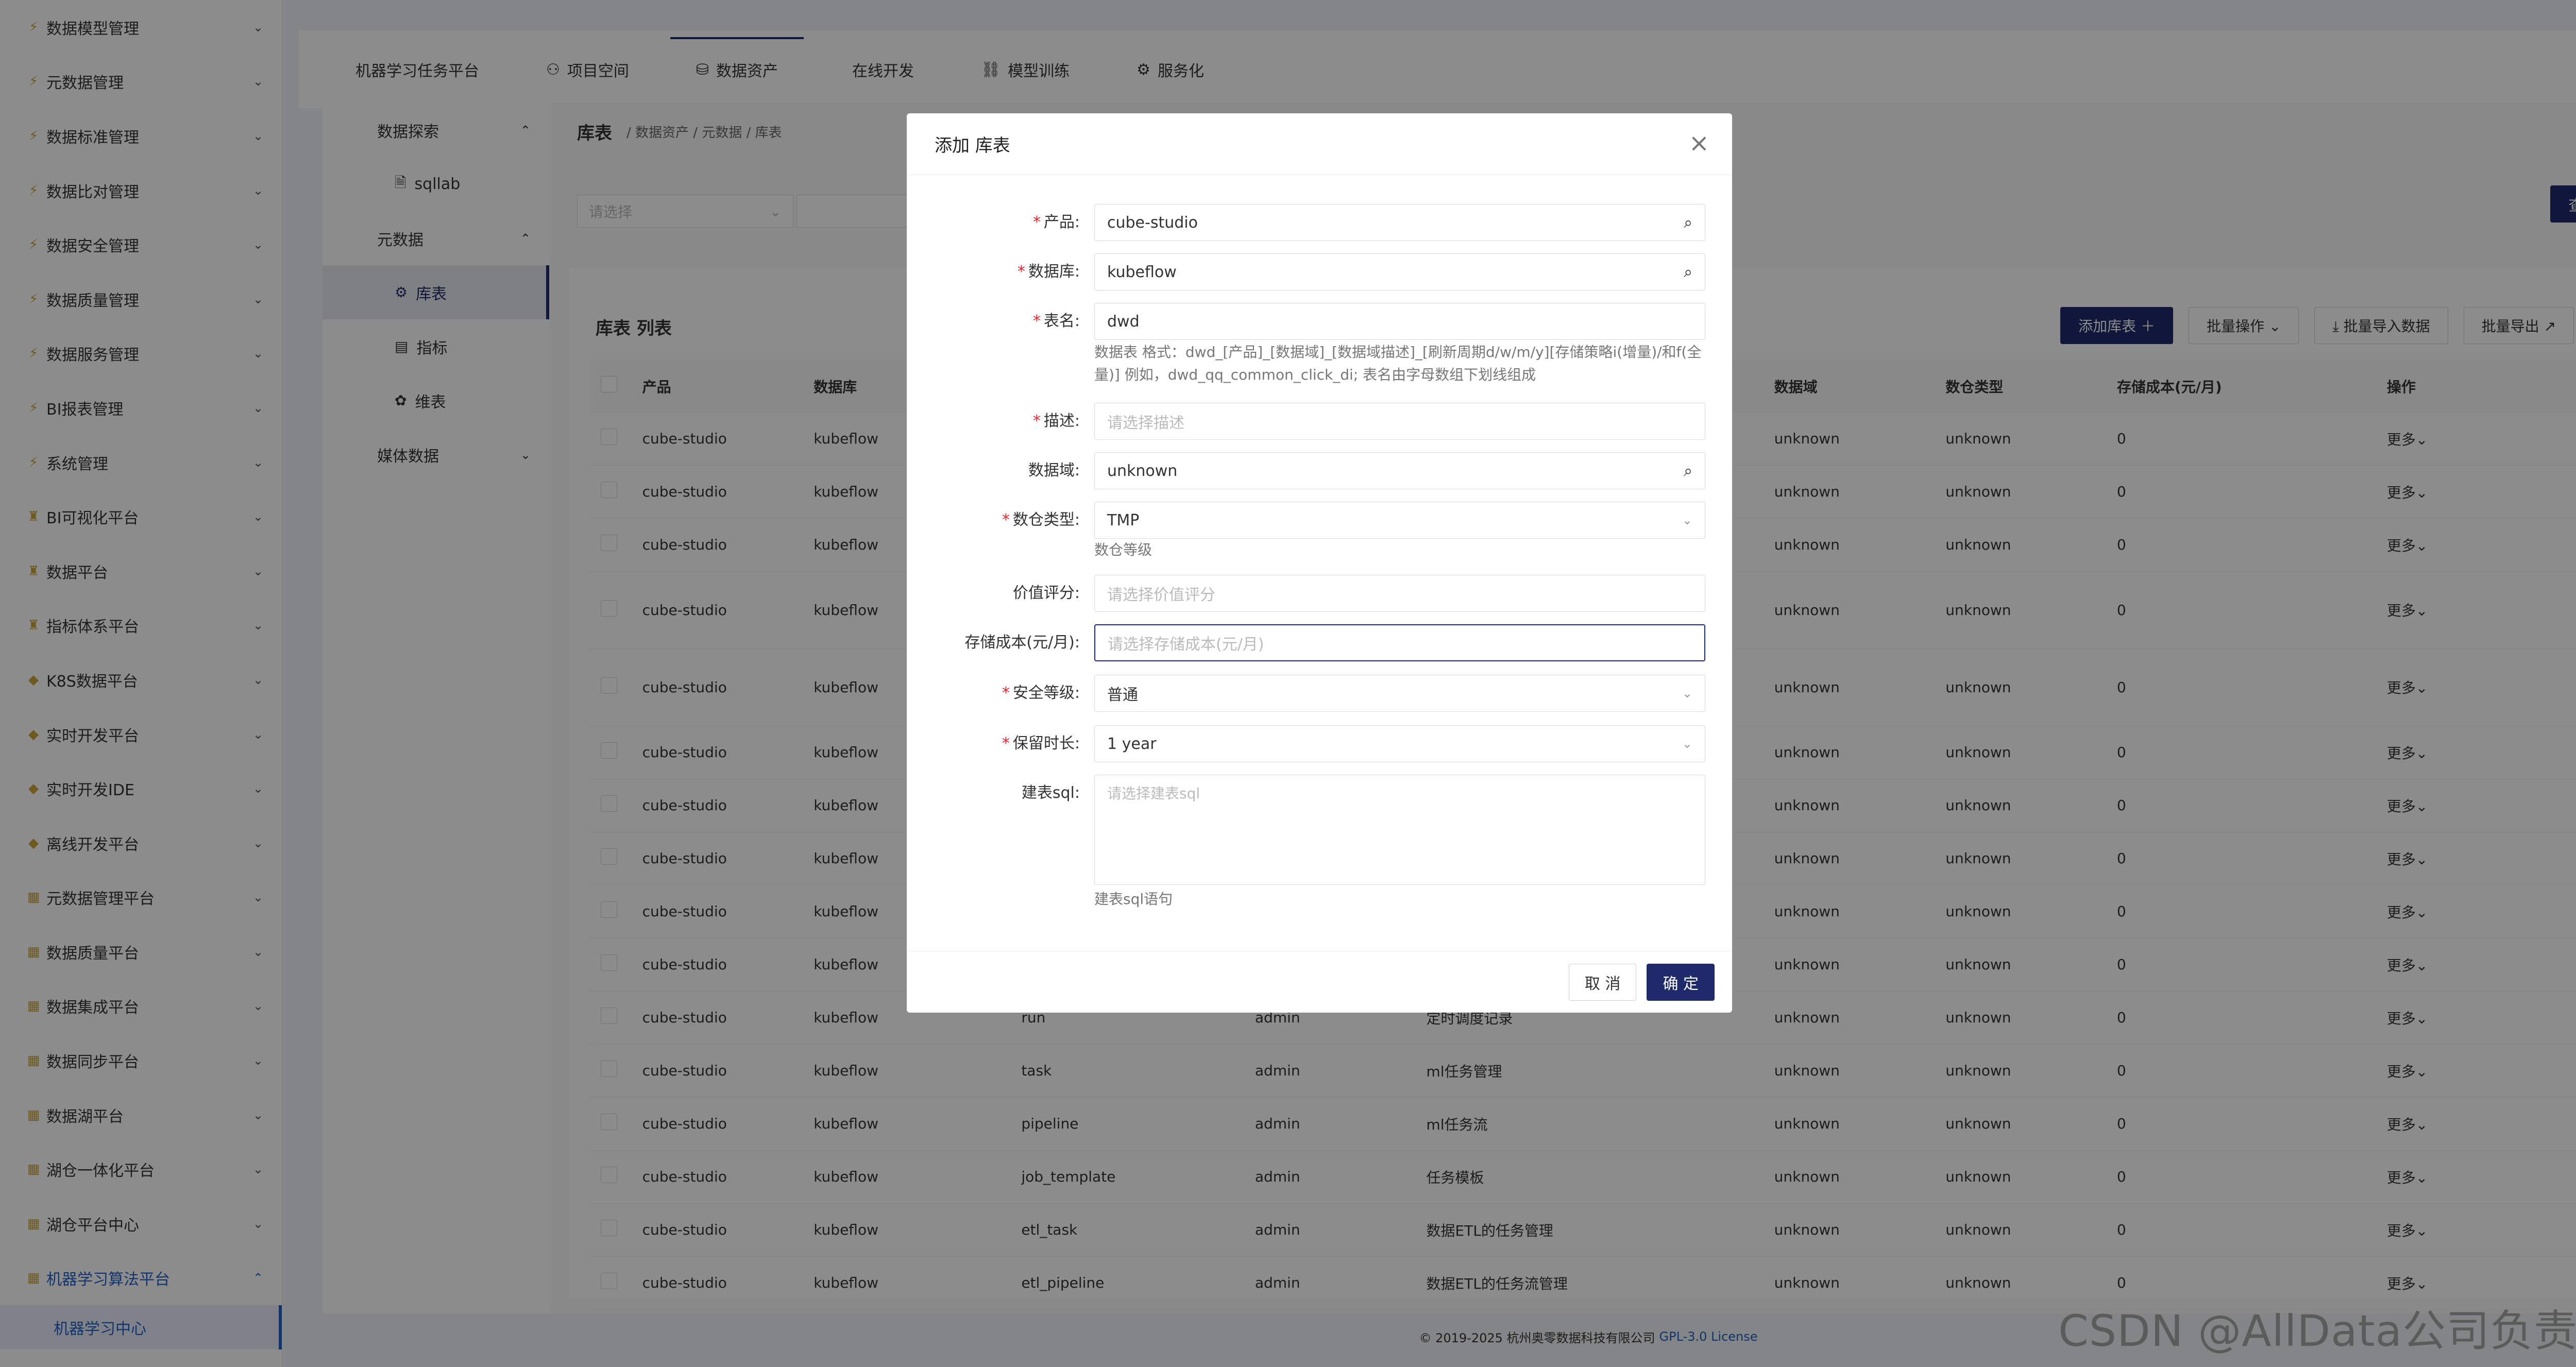  What do you see at coordinates (1123, 520) in the screenshot?
I see `dw-type-value: TMP` at bounding box center [1123, 520].